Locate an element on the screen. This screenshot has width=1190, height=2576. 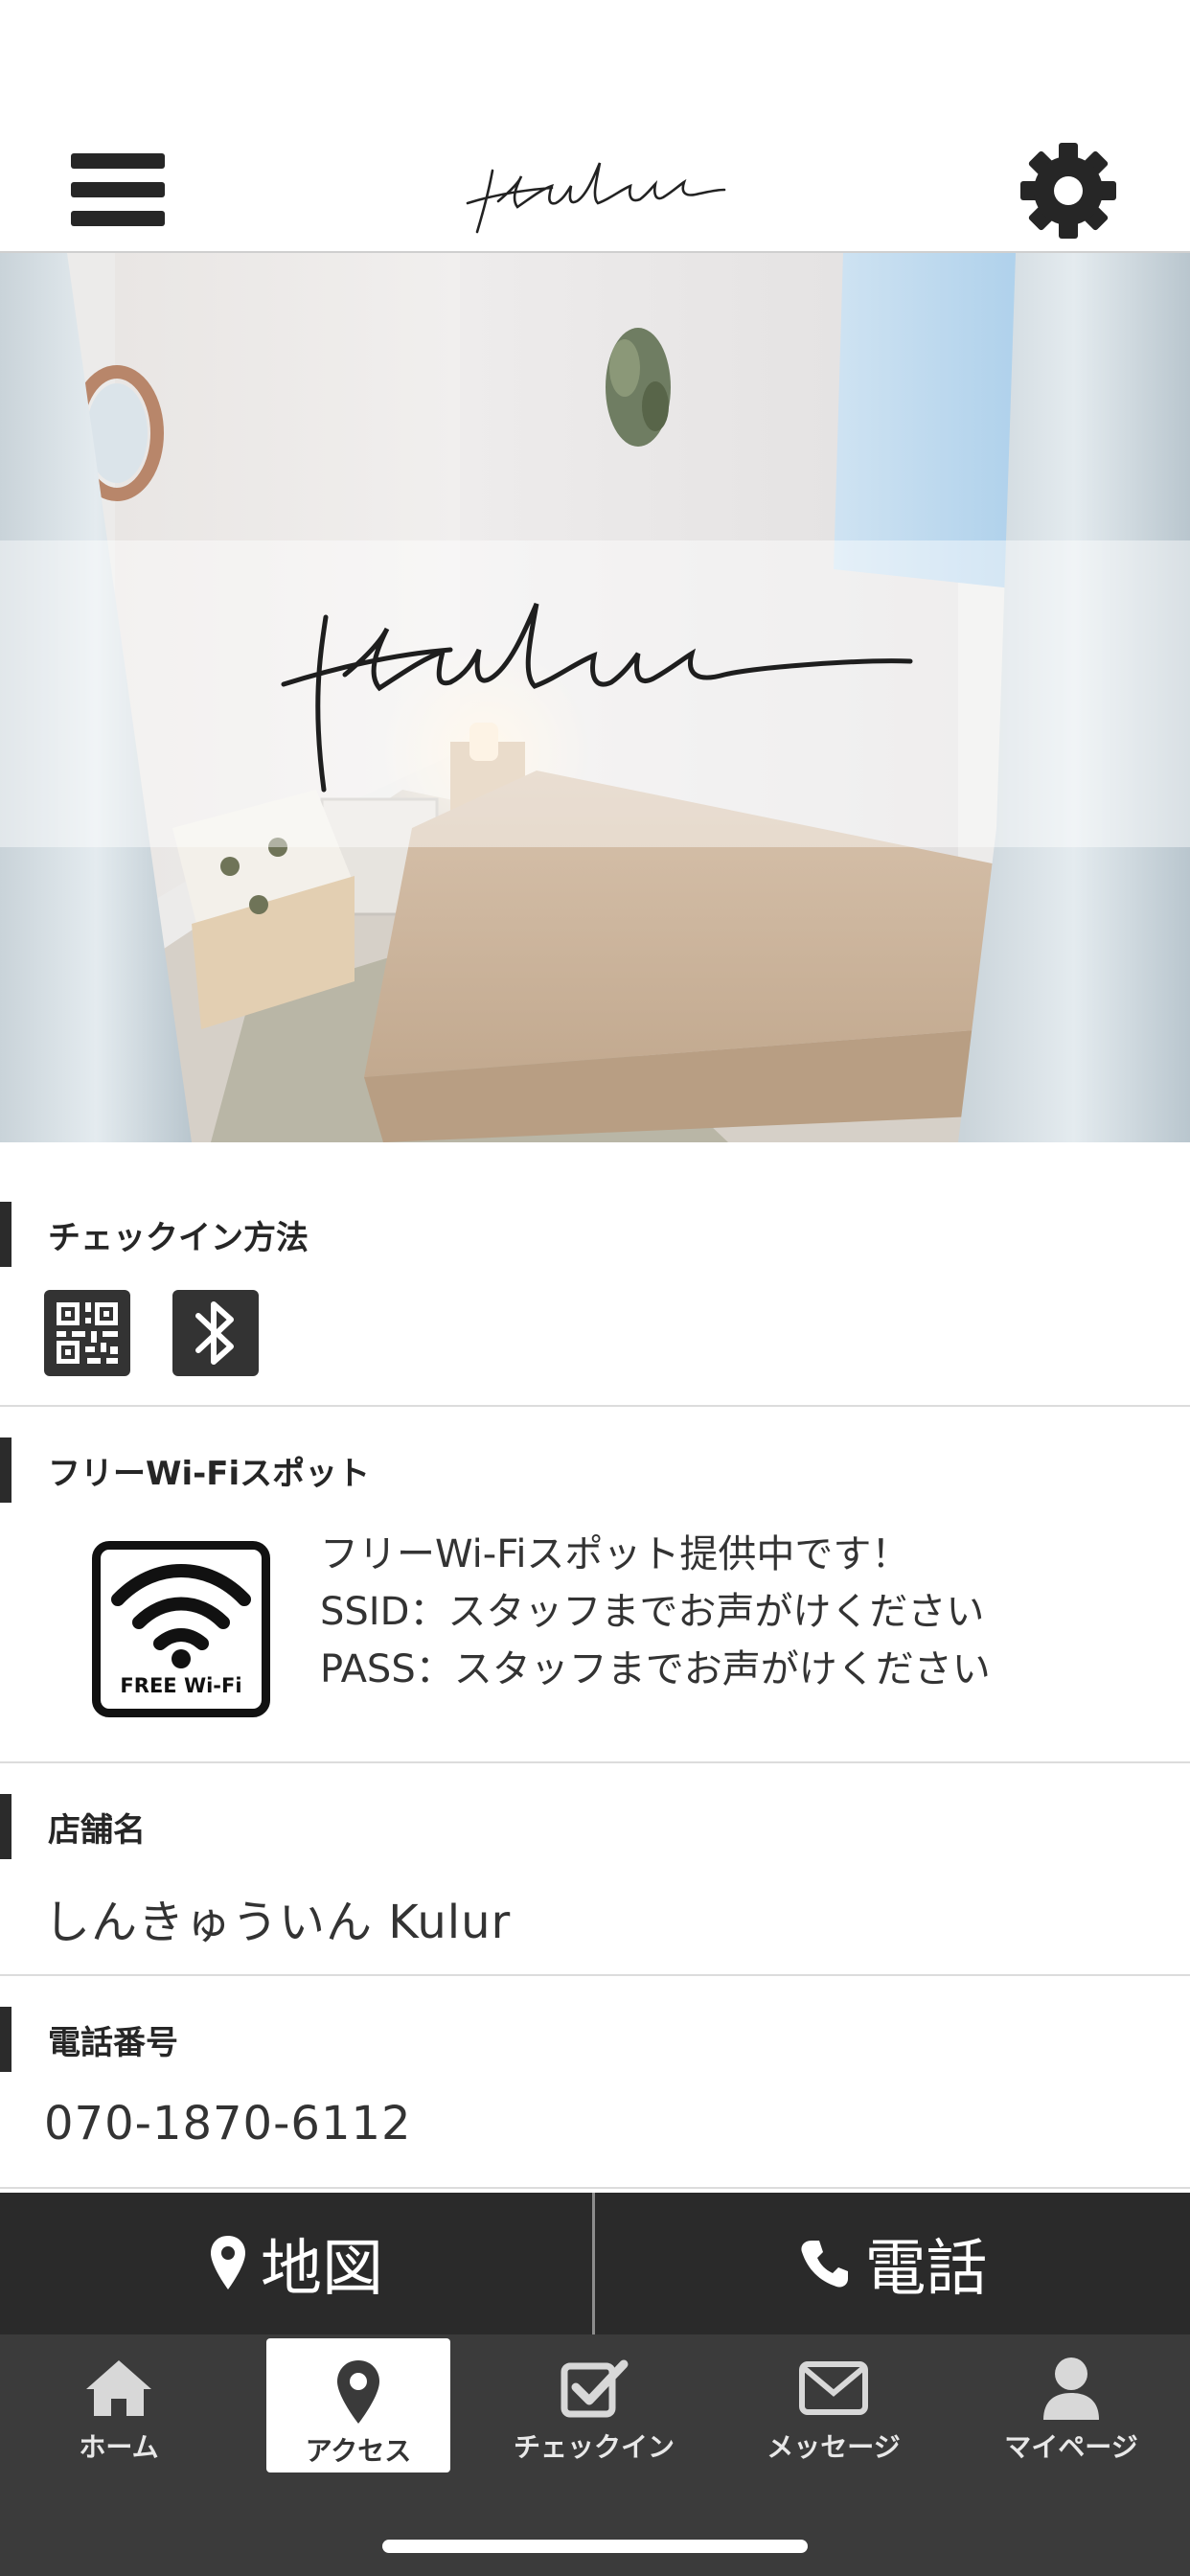
tab-label: ホーム is located at coordinates (119, 2447).